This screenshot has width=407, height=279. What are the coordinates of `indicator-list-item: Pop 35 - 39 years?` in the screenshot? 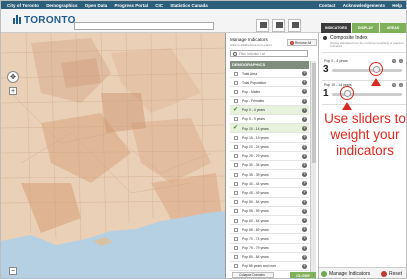 It's located at (269, 175).